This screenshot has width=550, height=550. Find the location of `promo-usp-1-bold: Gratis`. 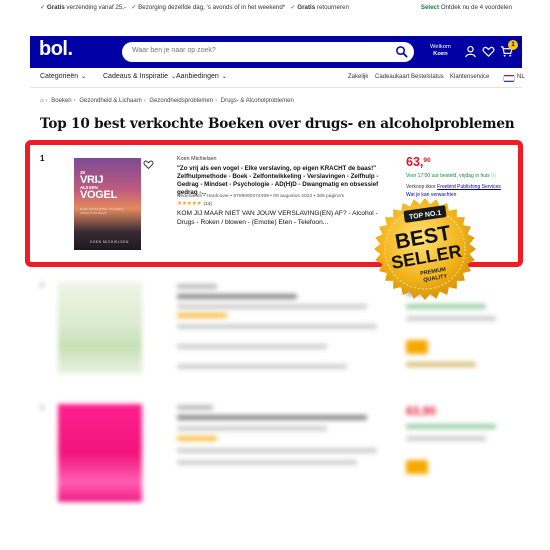

promo-usp-1-bold: Gratis is located at coordinates (55, 7).